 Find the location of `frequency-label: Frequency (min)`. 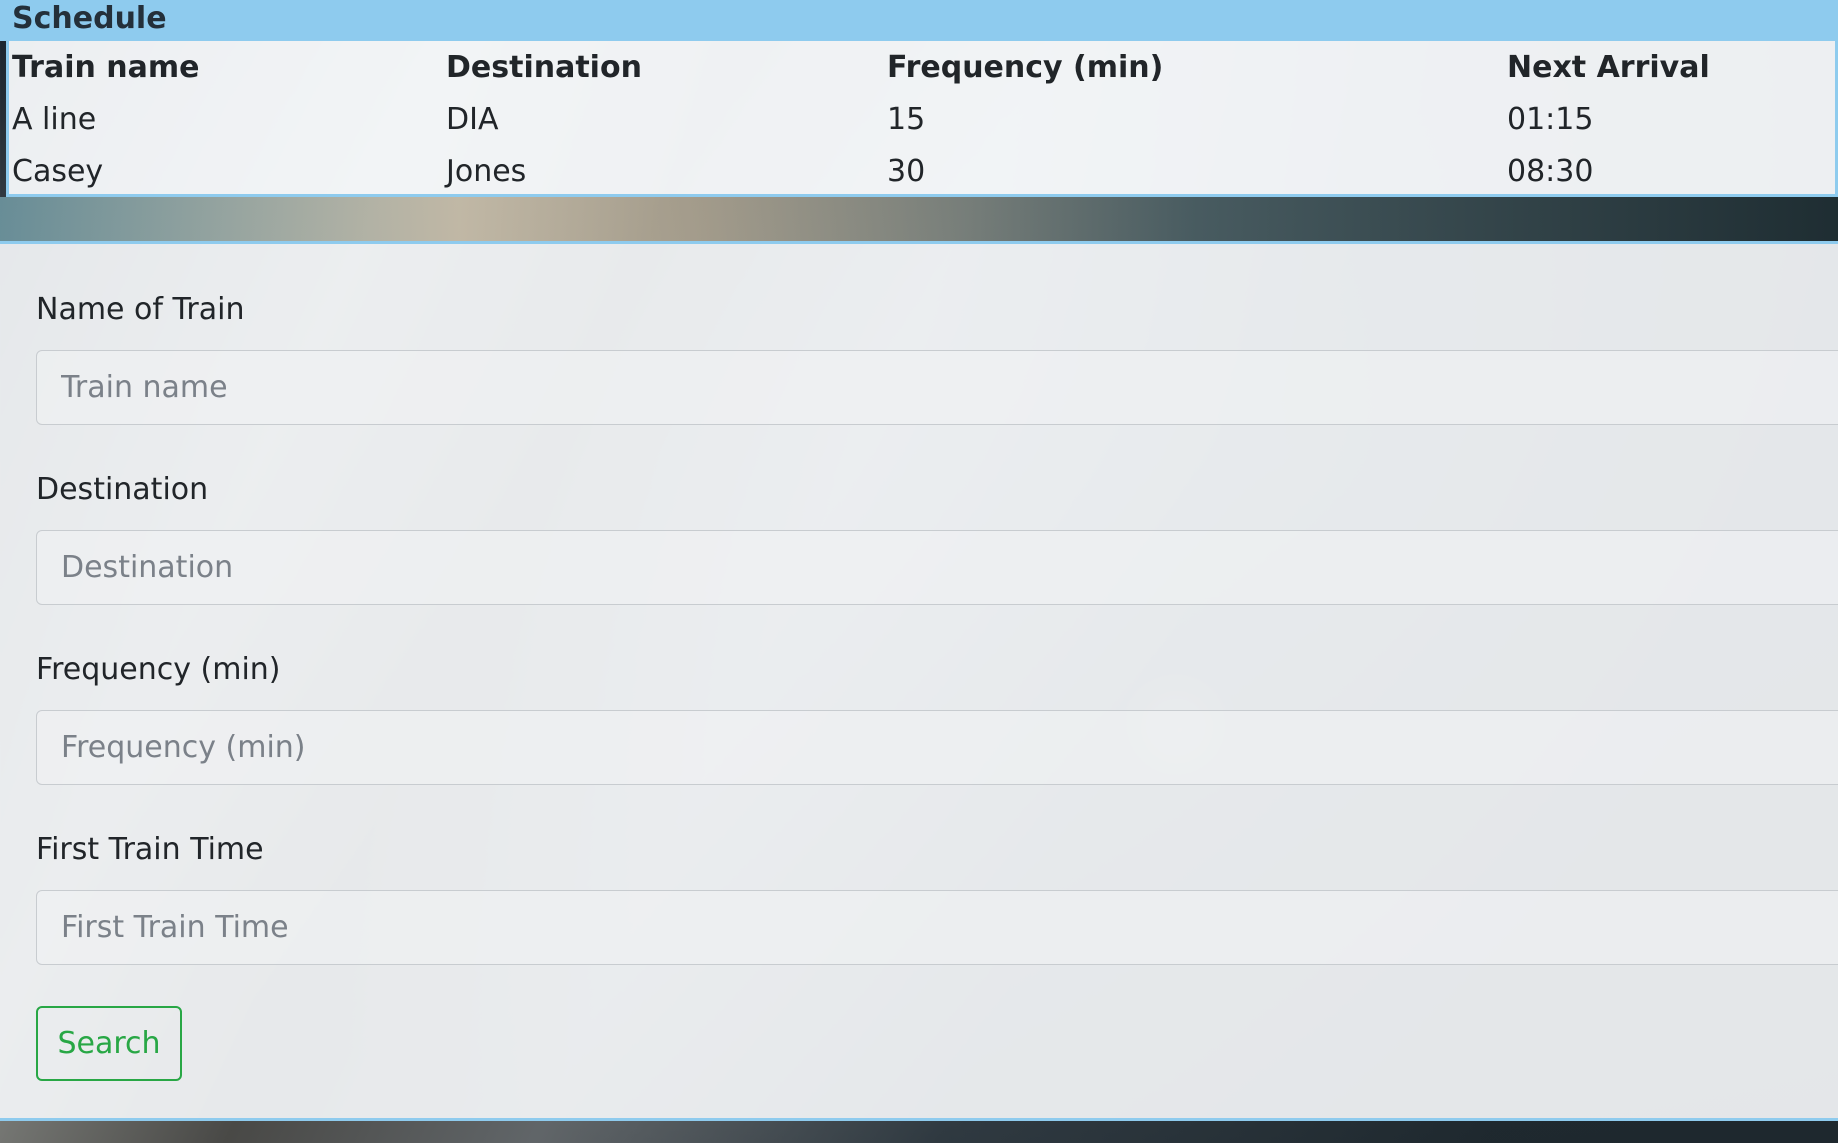

frequency-label: Frequency (min) is located at coordinates (158, 669).